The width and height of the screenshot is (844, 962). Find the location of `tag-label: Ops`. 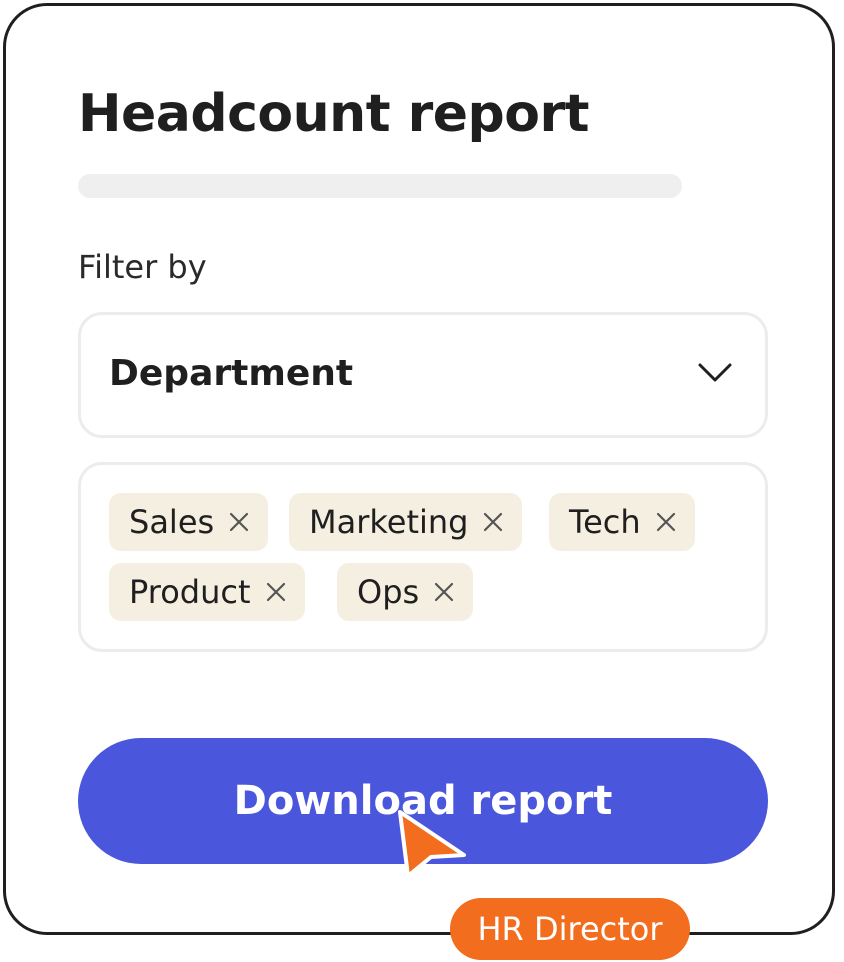

tag-label: Ops is located at coordinates (388, 592).